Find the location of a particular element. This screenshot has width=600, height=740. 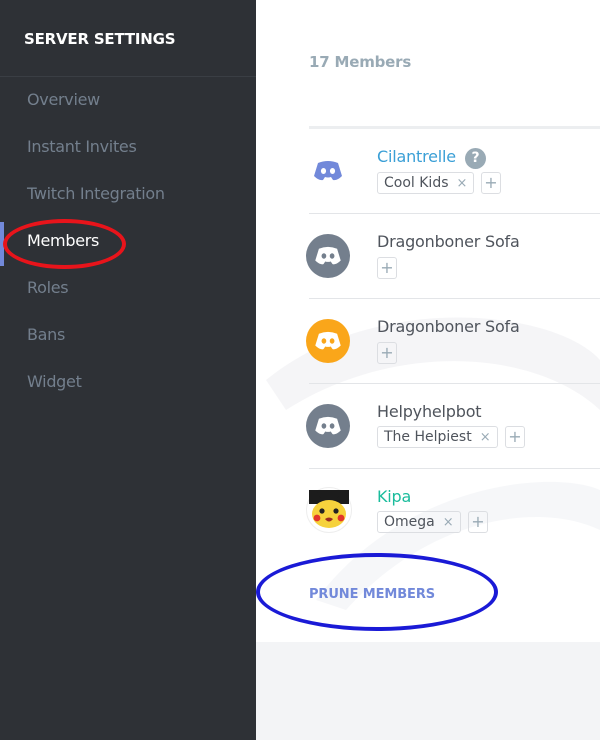

member-row: Helpyhelpbot The Helpiest × + is located at coordinates (428, 426).